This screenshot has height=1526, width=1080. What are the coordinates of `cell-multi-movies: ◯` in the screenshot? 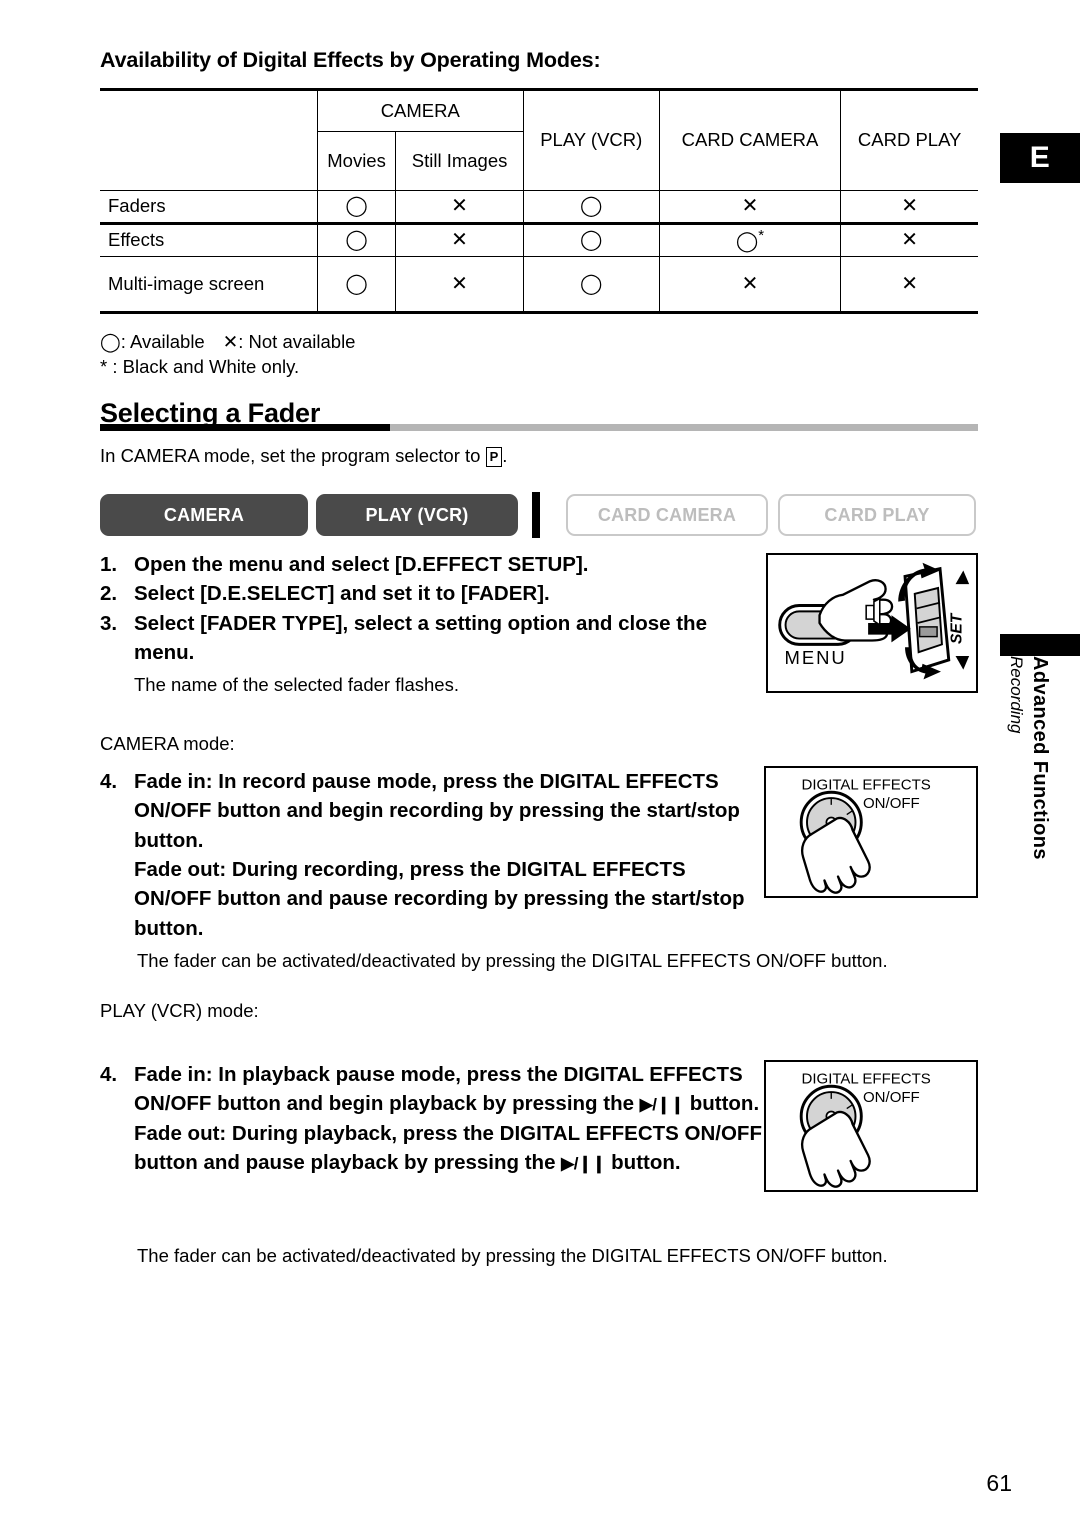 It's located at (356, 285).